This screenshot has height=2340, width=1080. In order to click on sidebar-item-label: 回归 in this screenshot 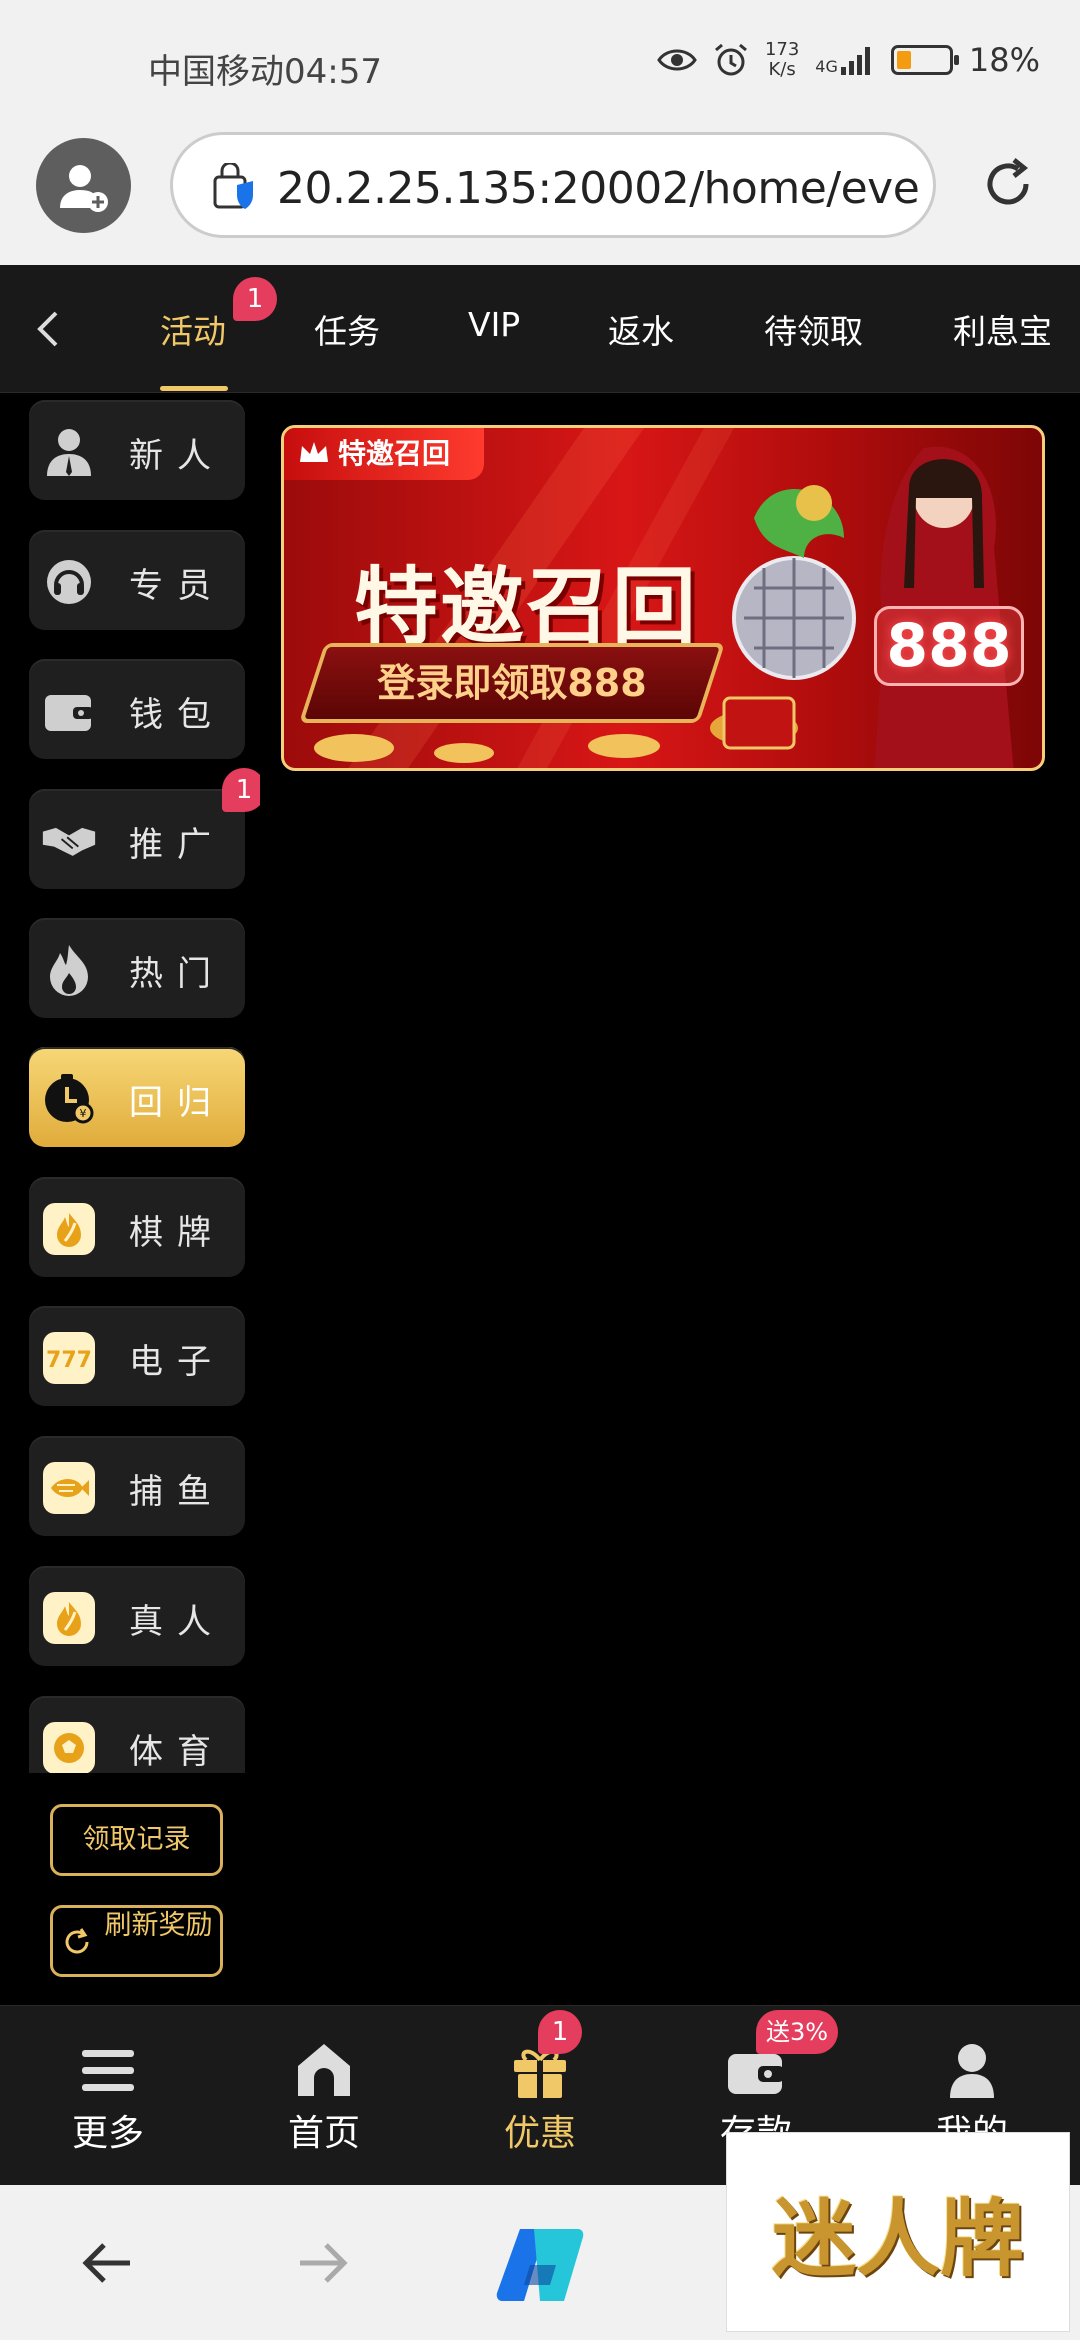, I will do `click(177, 1103)`.